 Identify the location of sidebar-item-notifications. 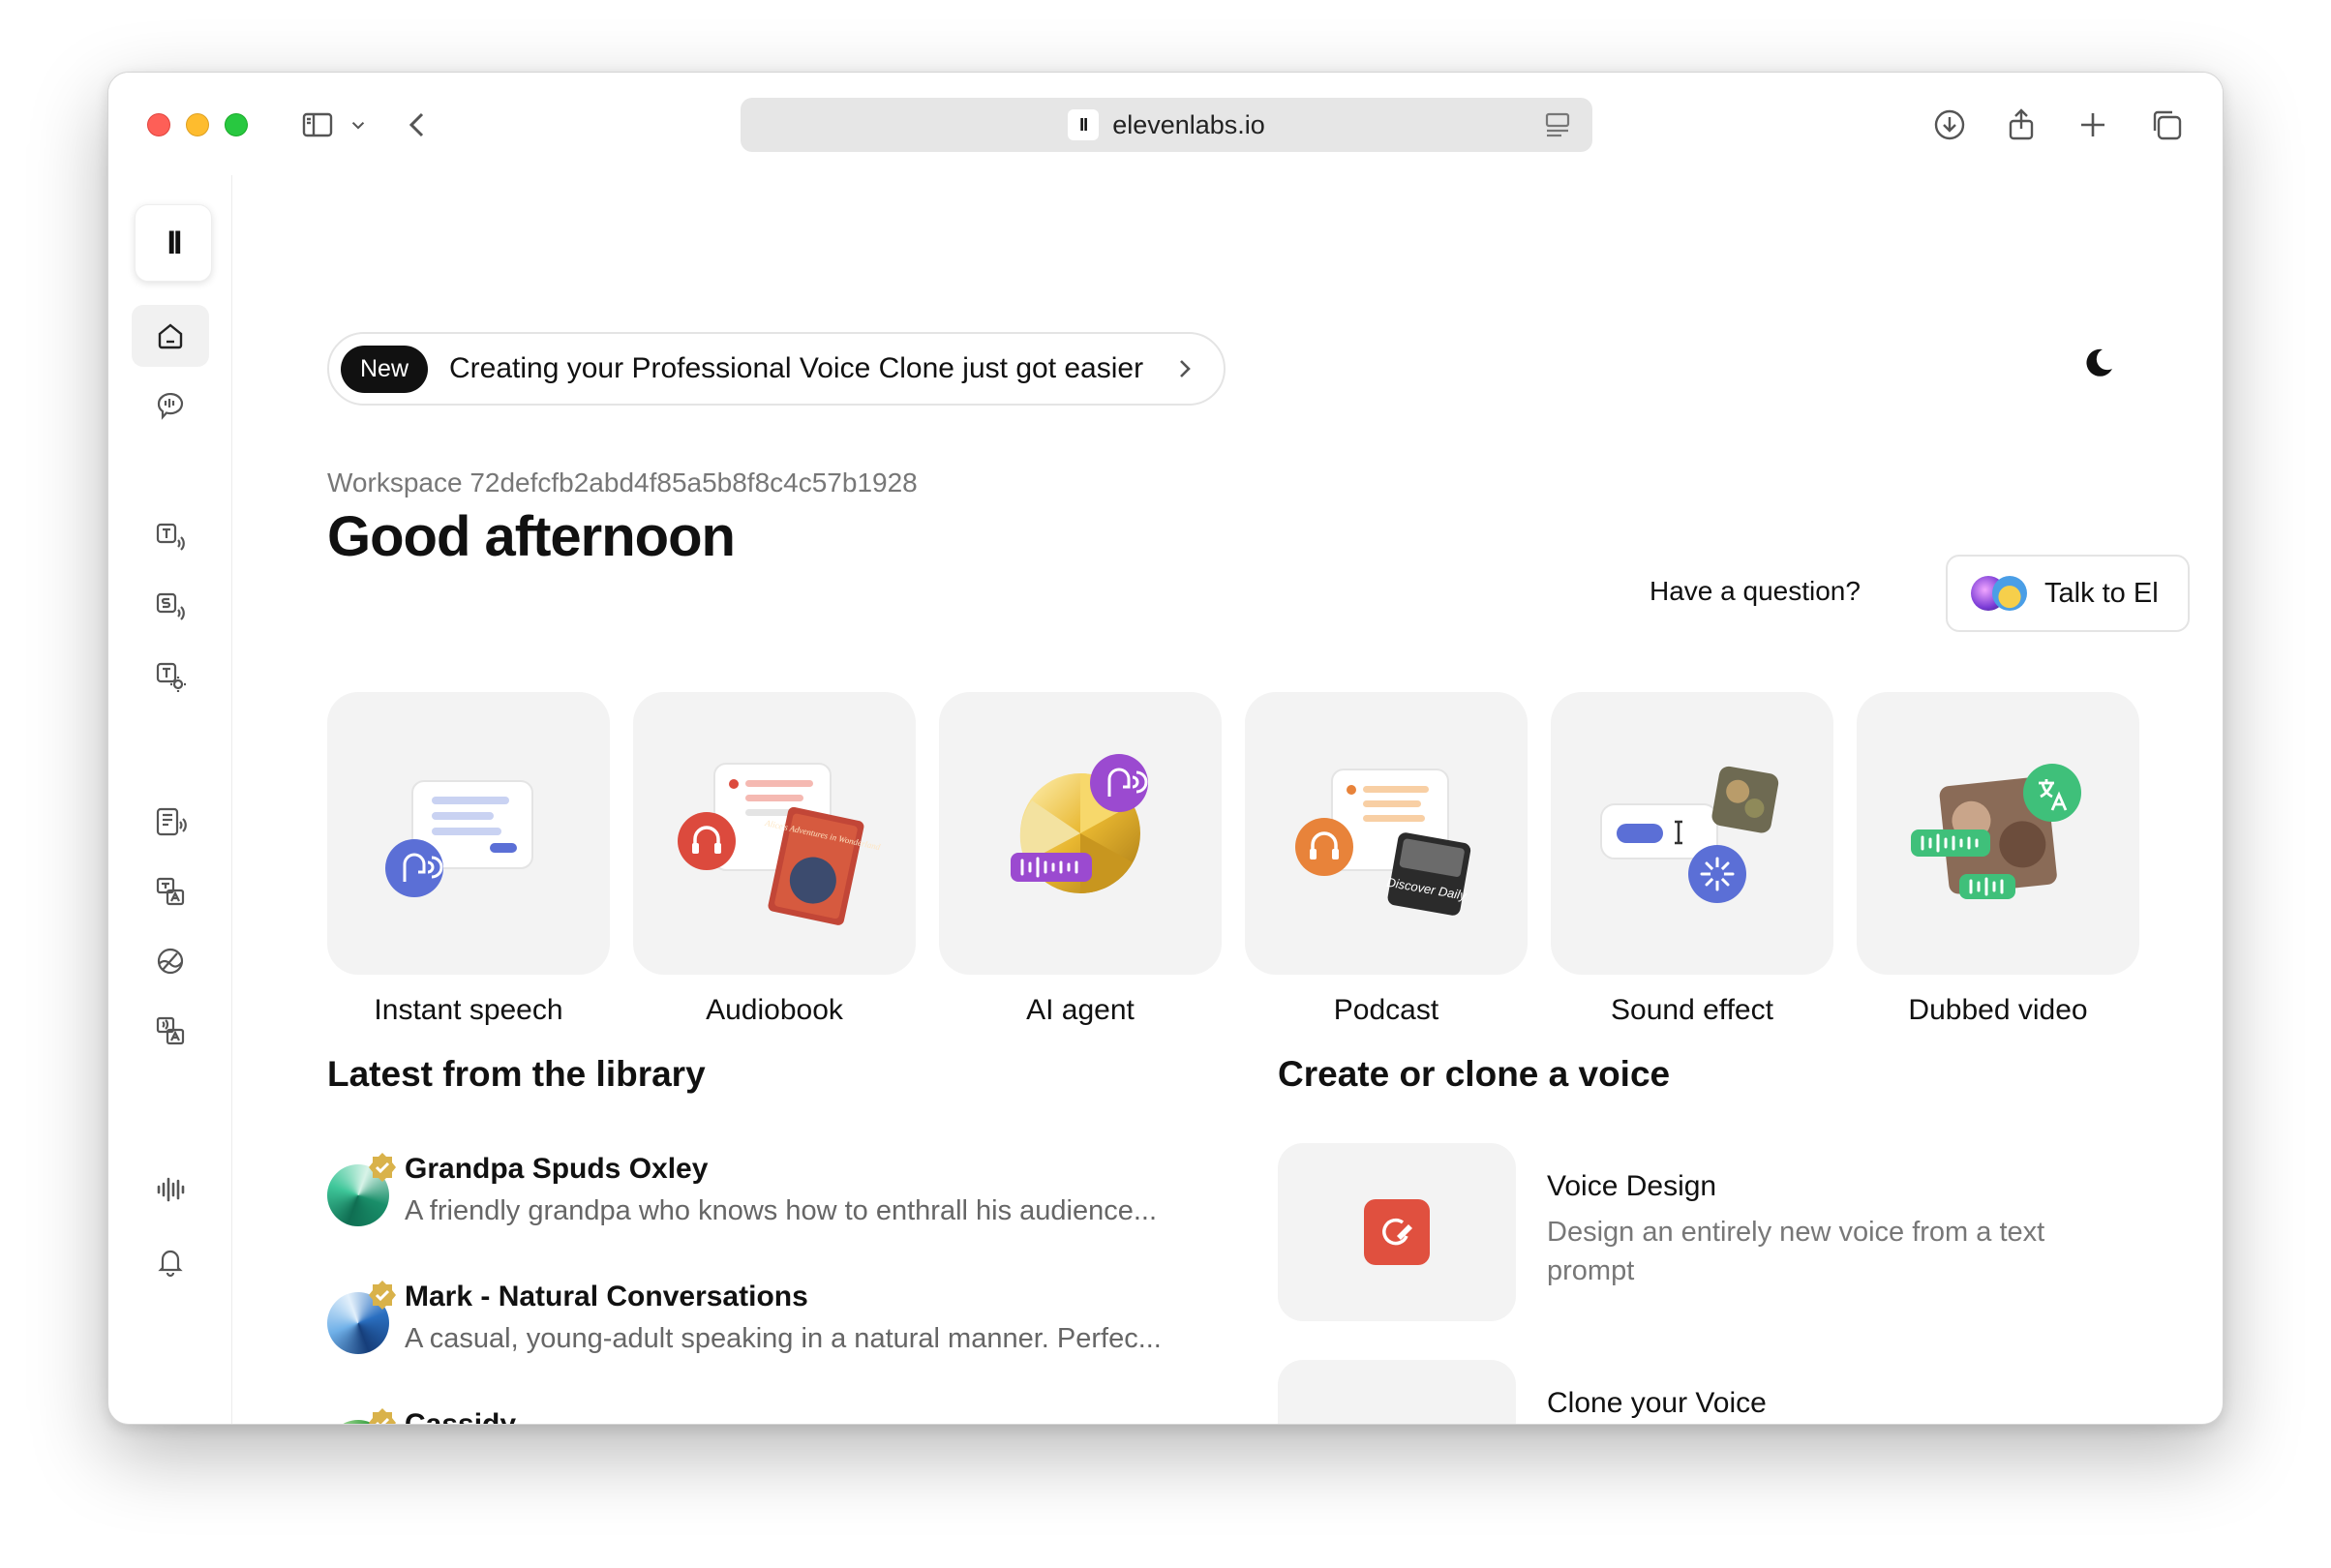
(171, 1261).